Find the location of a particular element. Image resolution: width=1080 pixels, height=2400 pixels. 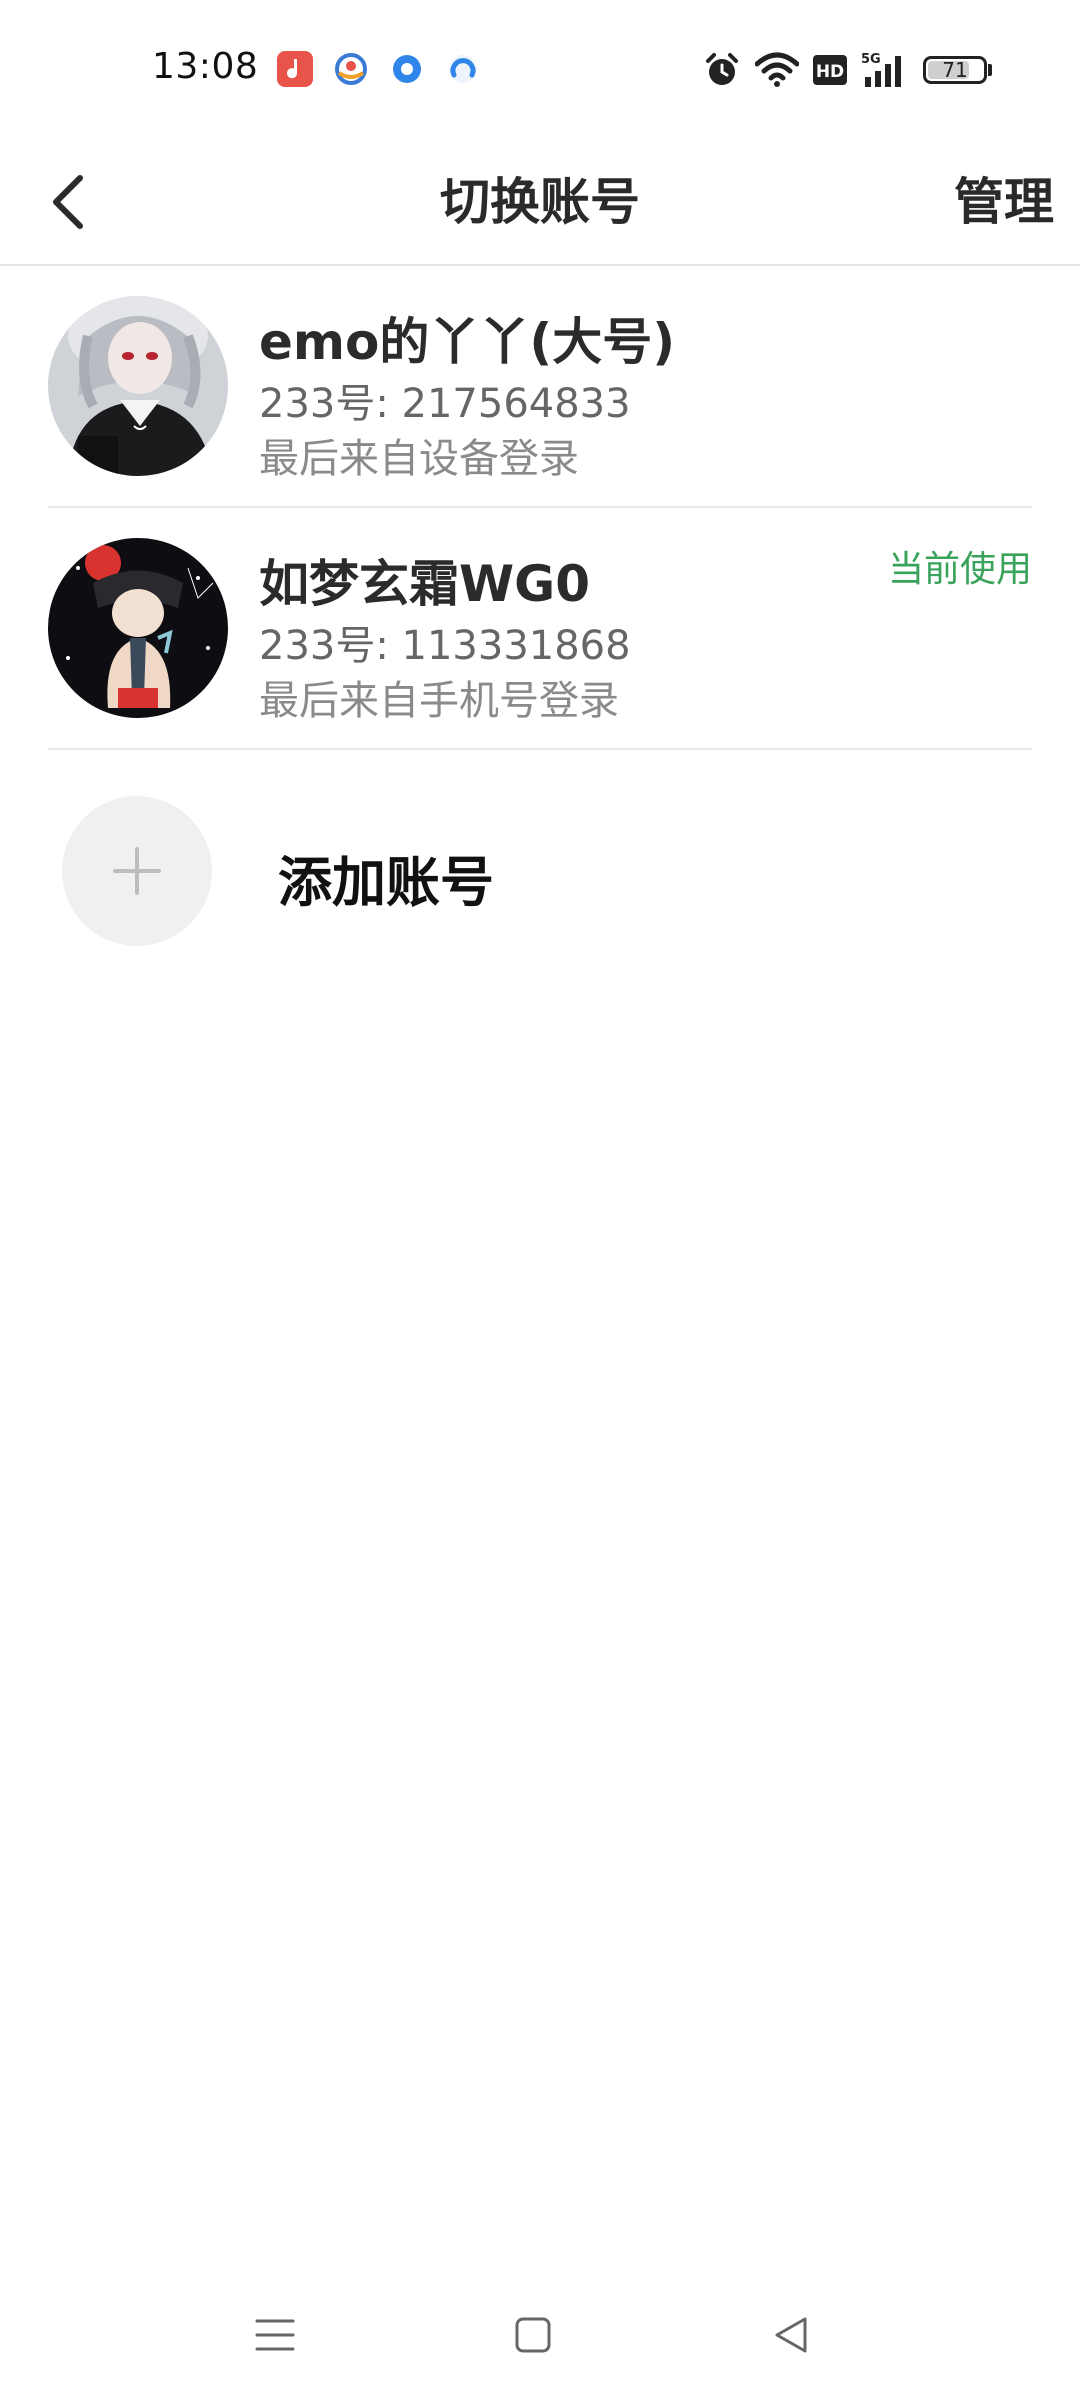

home-icon is located at coordinates (533, 2335).